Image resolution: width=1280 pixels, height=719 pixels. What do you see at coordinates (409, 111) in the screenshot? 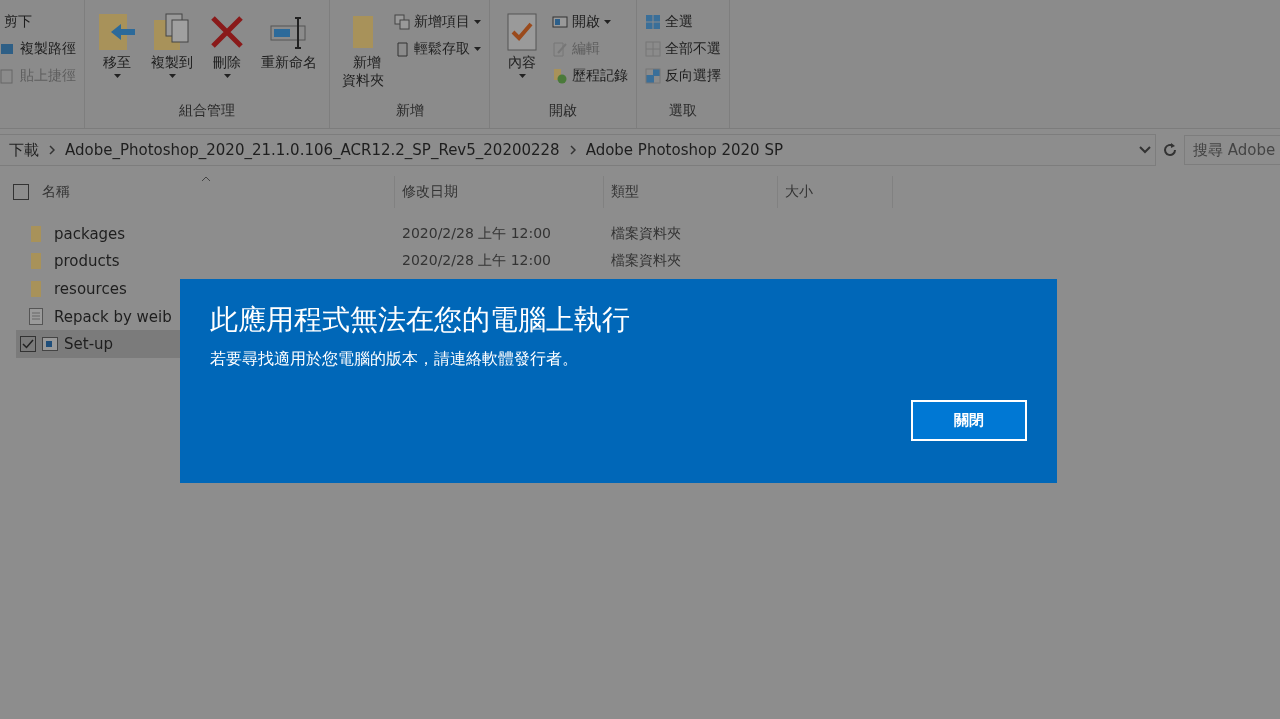
I see `group-label: 新增` at bounding box center [409, 111].